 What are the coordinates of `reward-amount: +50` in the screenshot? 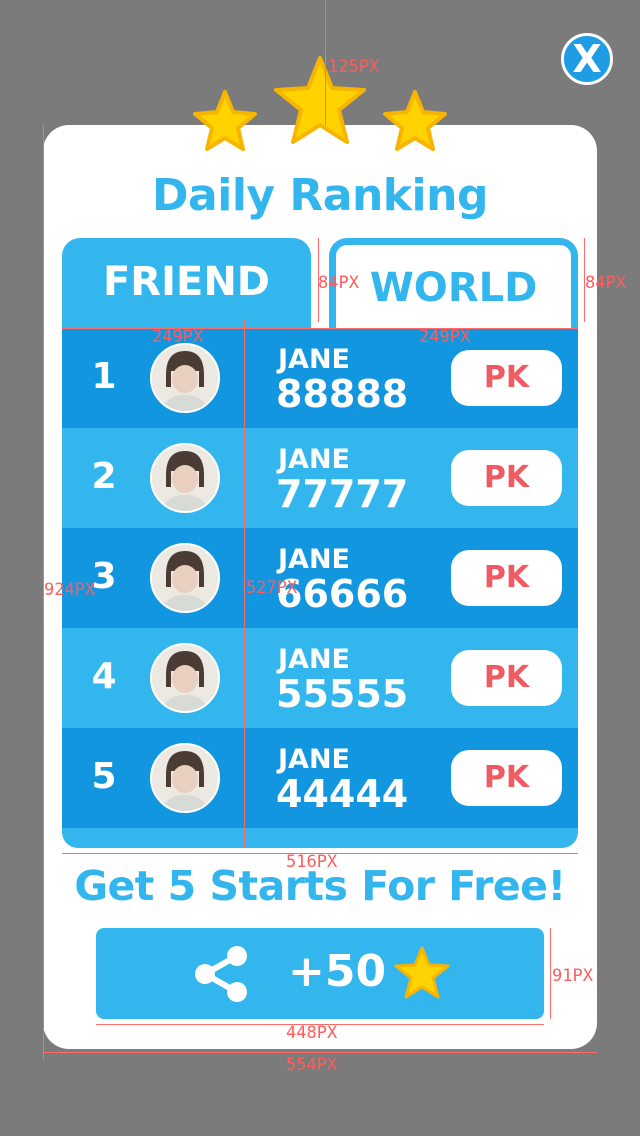 It's located at (337, 971).